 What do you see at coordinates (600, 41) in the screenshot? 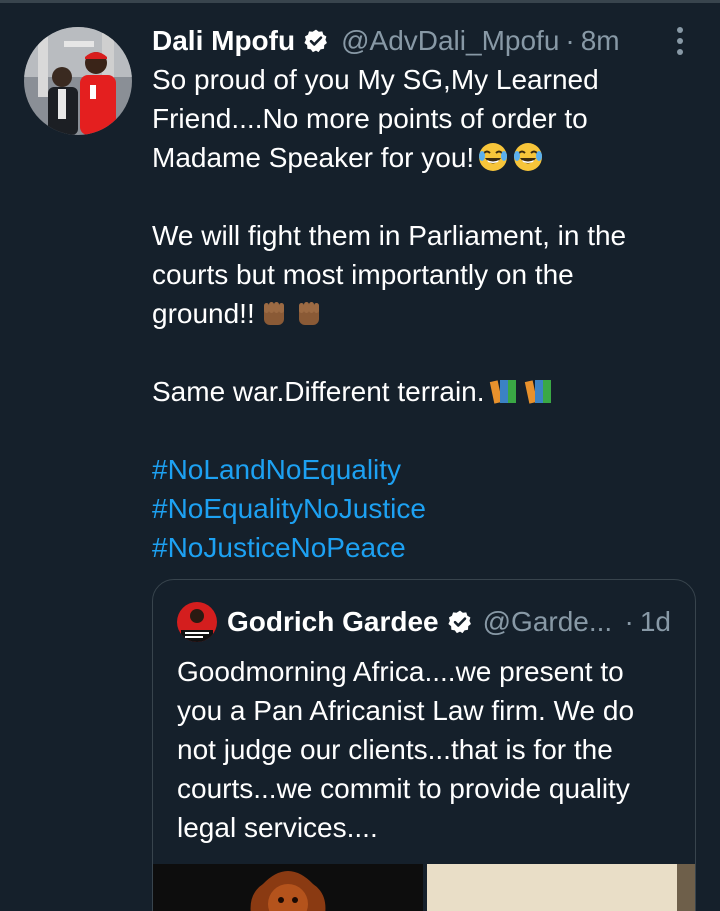
I see `tweet-timestamp: 8m` at bounding box center [600, 41].